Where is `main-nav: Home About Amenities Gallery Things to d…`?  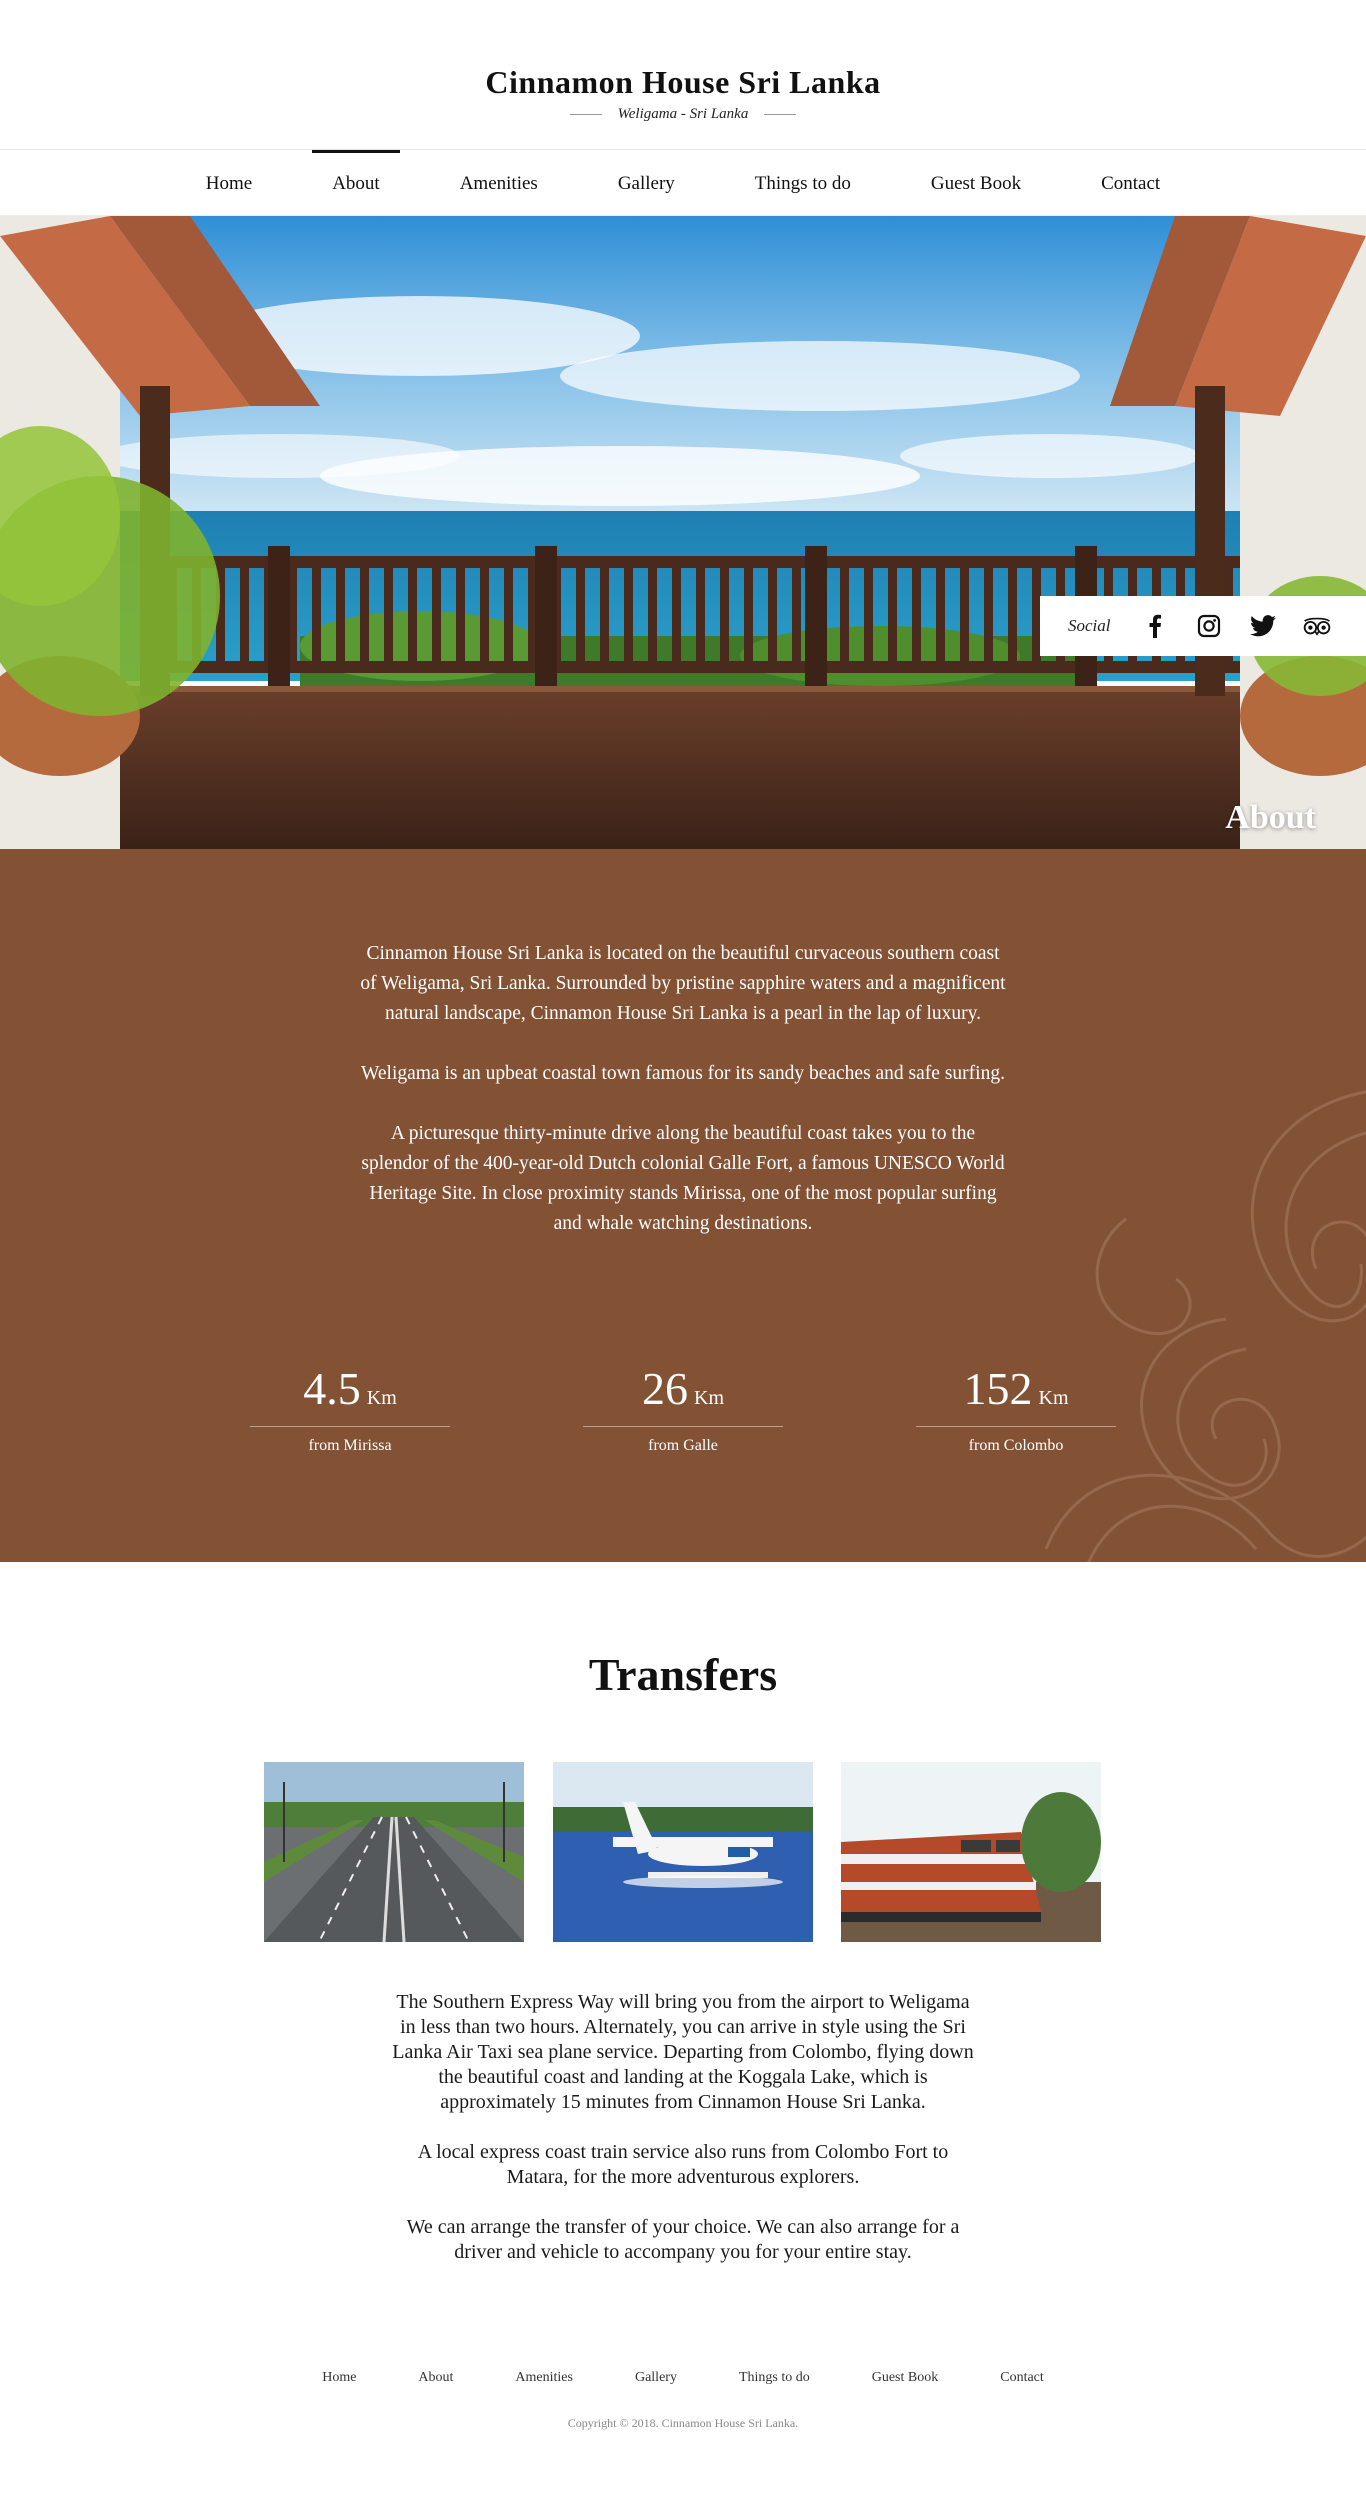 main-nav: Home About Amenities Gallery Things to d… is located at coordinates (683, 183).